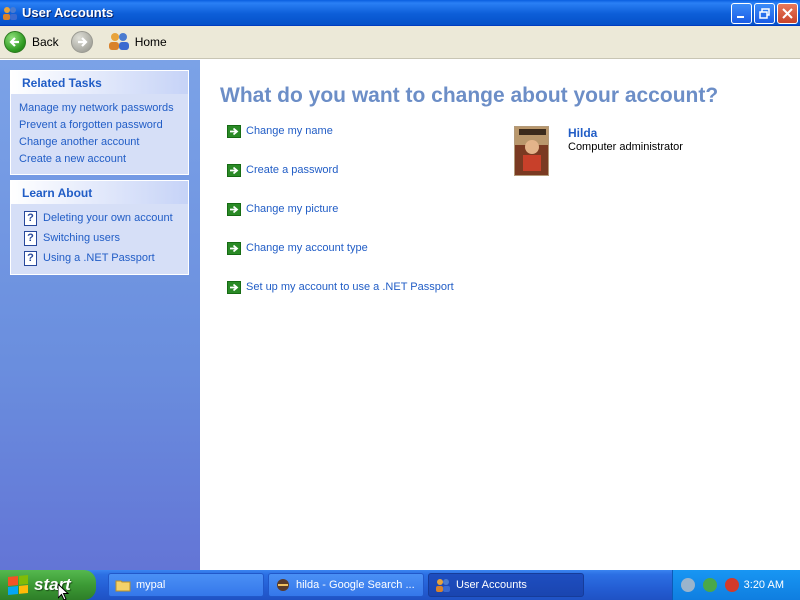 This screenshot has width=800, height=600. I want to click on action-create-password: Create a password, so click(282, 170).